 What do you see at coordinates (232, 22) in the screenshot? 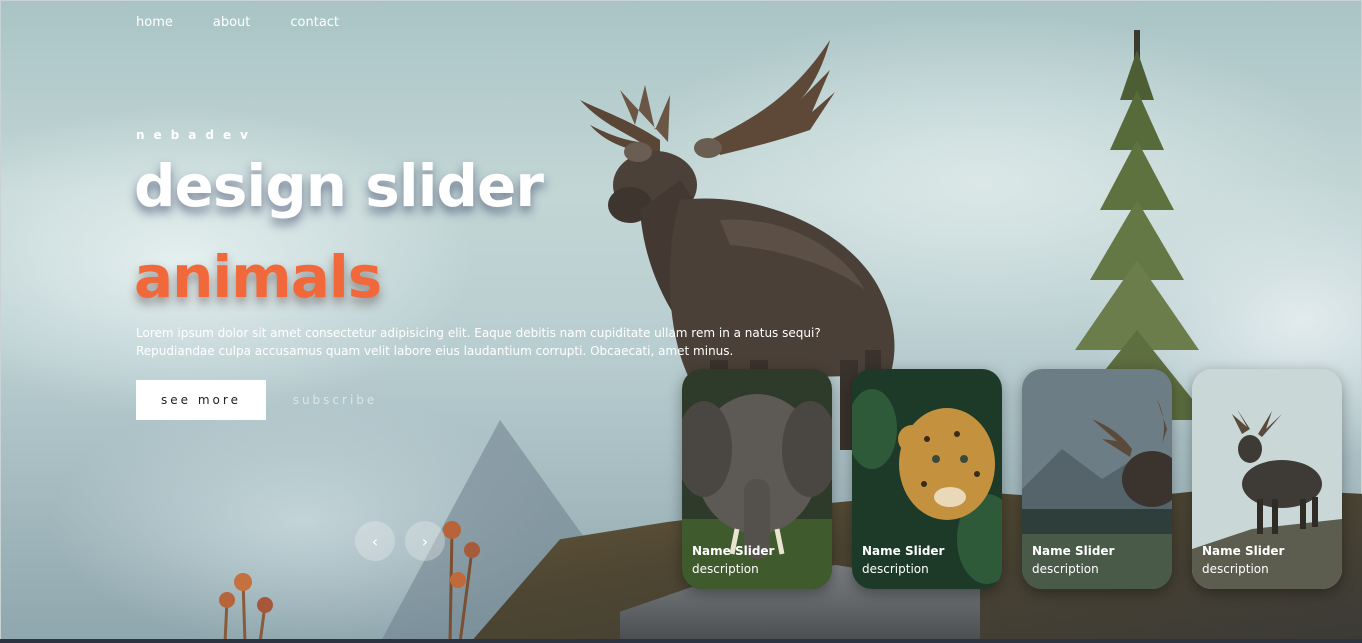
I see `nav-about: about` at bounding box center [232, 22].